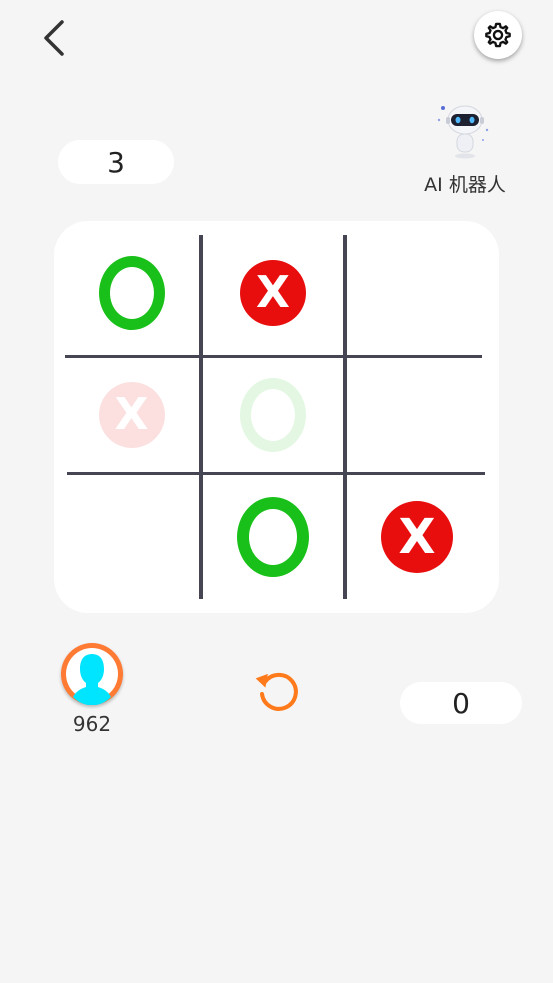 The width and height of the screenshot is (553, 983). I want to click on player-avatar, so click(92, 674).